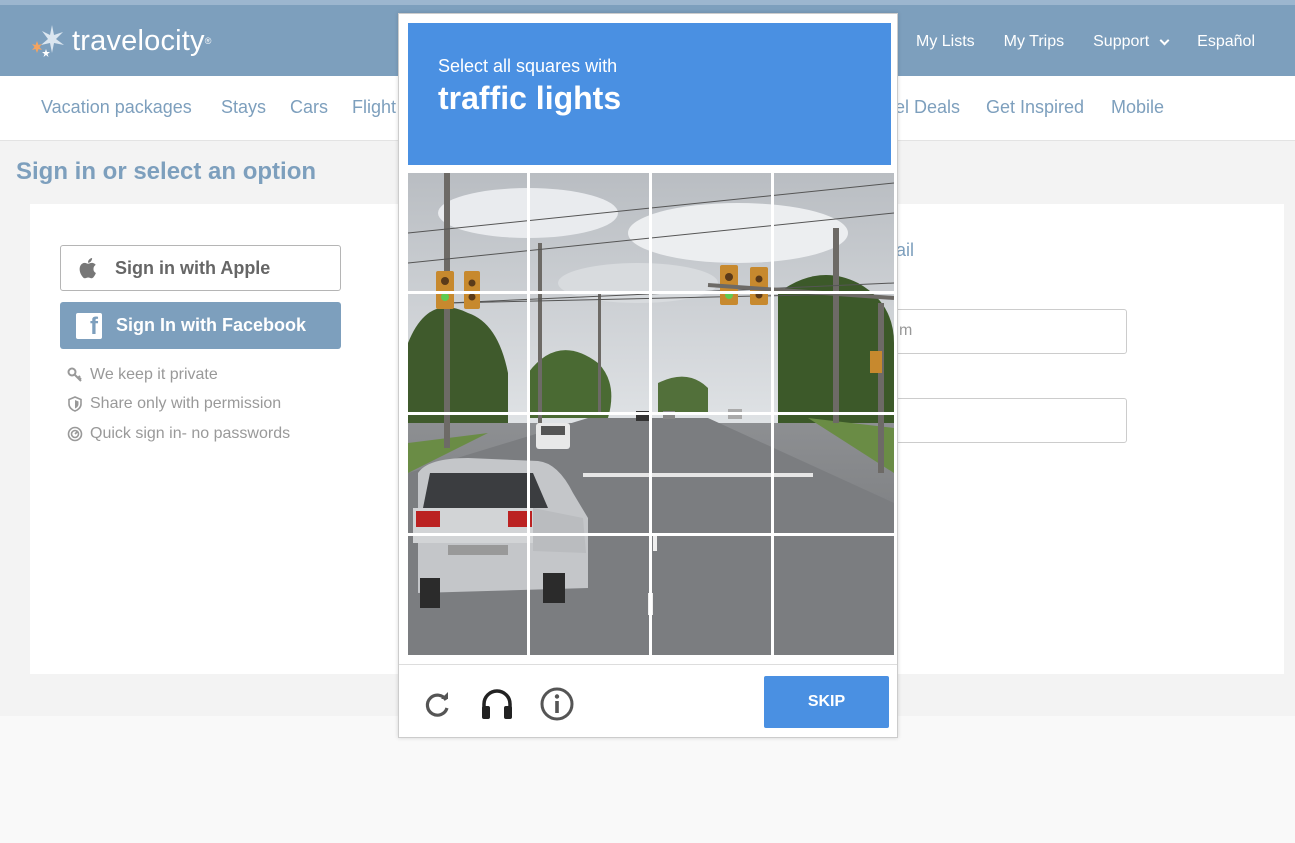 The height and width of the screenshot is (843, 1295). What do you see at coordinates (374, 107) in the screenshot?
I see `subnav-flights: Flight` at bounding box center [374, 107].